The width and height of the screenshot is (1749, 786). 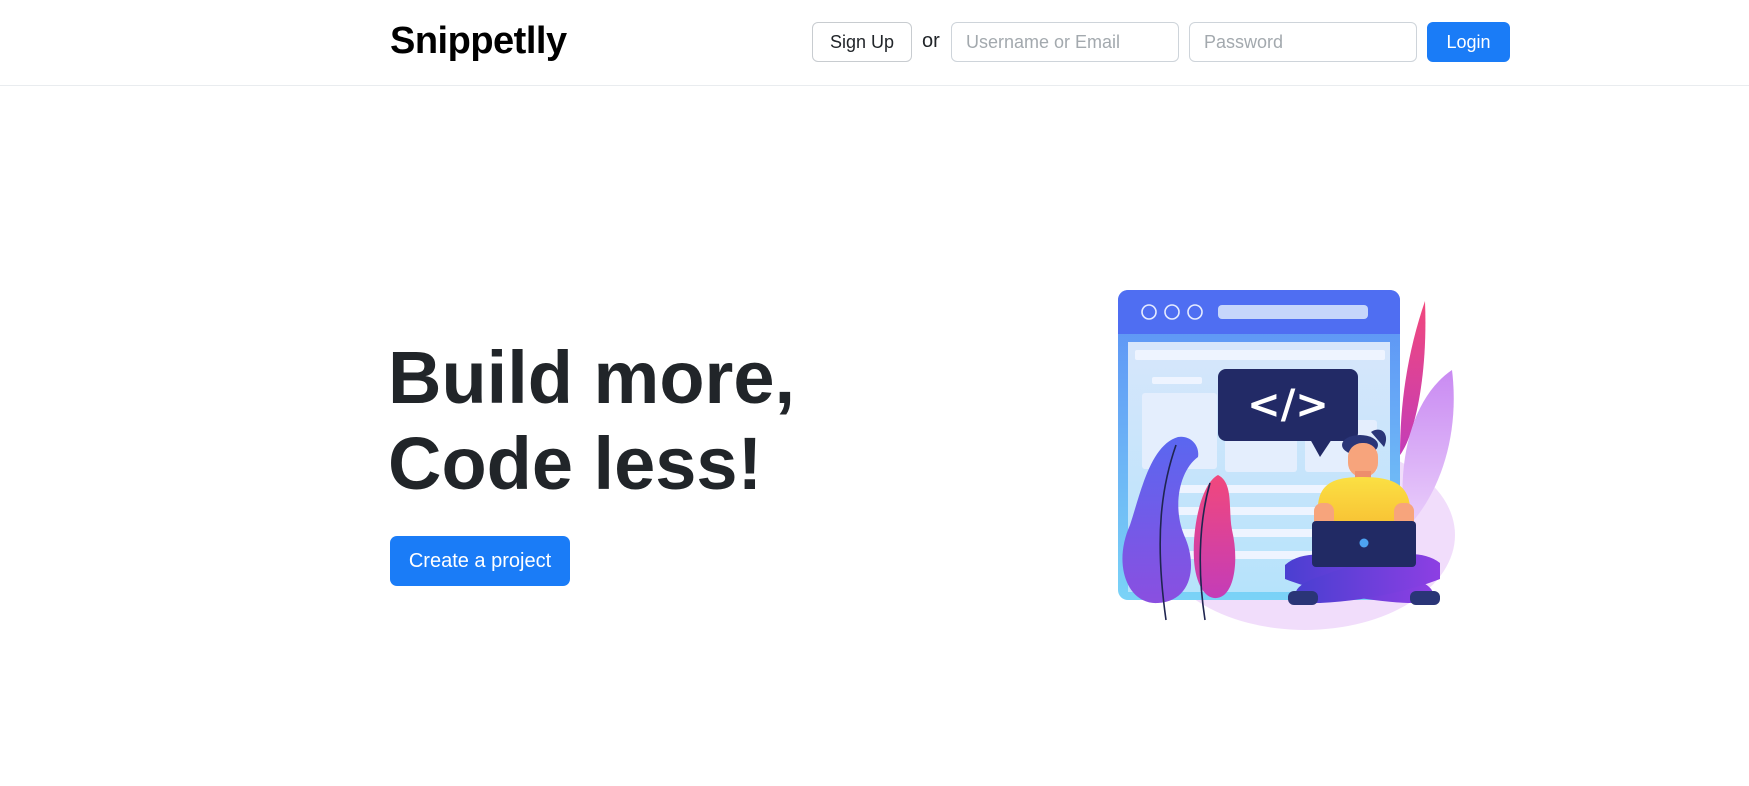 What do you see at coordinates (480, 561) in the screenshot?
I see `create-project-button: Create a project` at bounding box center [480, 561].